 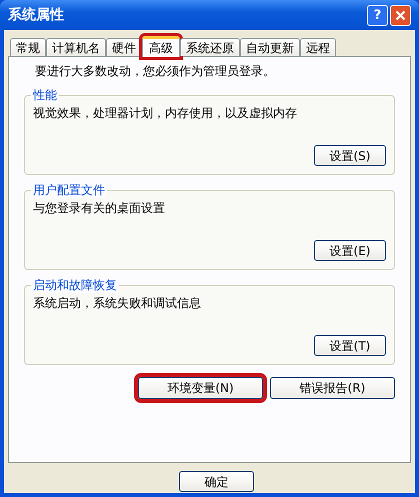 I want to click on window-title: 系统属性, so click(x=36, y=15).